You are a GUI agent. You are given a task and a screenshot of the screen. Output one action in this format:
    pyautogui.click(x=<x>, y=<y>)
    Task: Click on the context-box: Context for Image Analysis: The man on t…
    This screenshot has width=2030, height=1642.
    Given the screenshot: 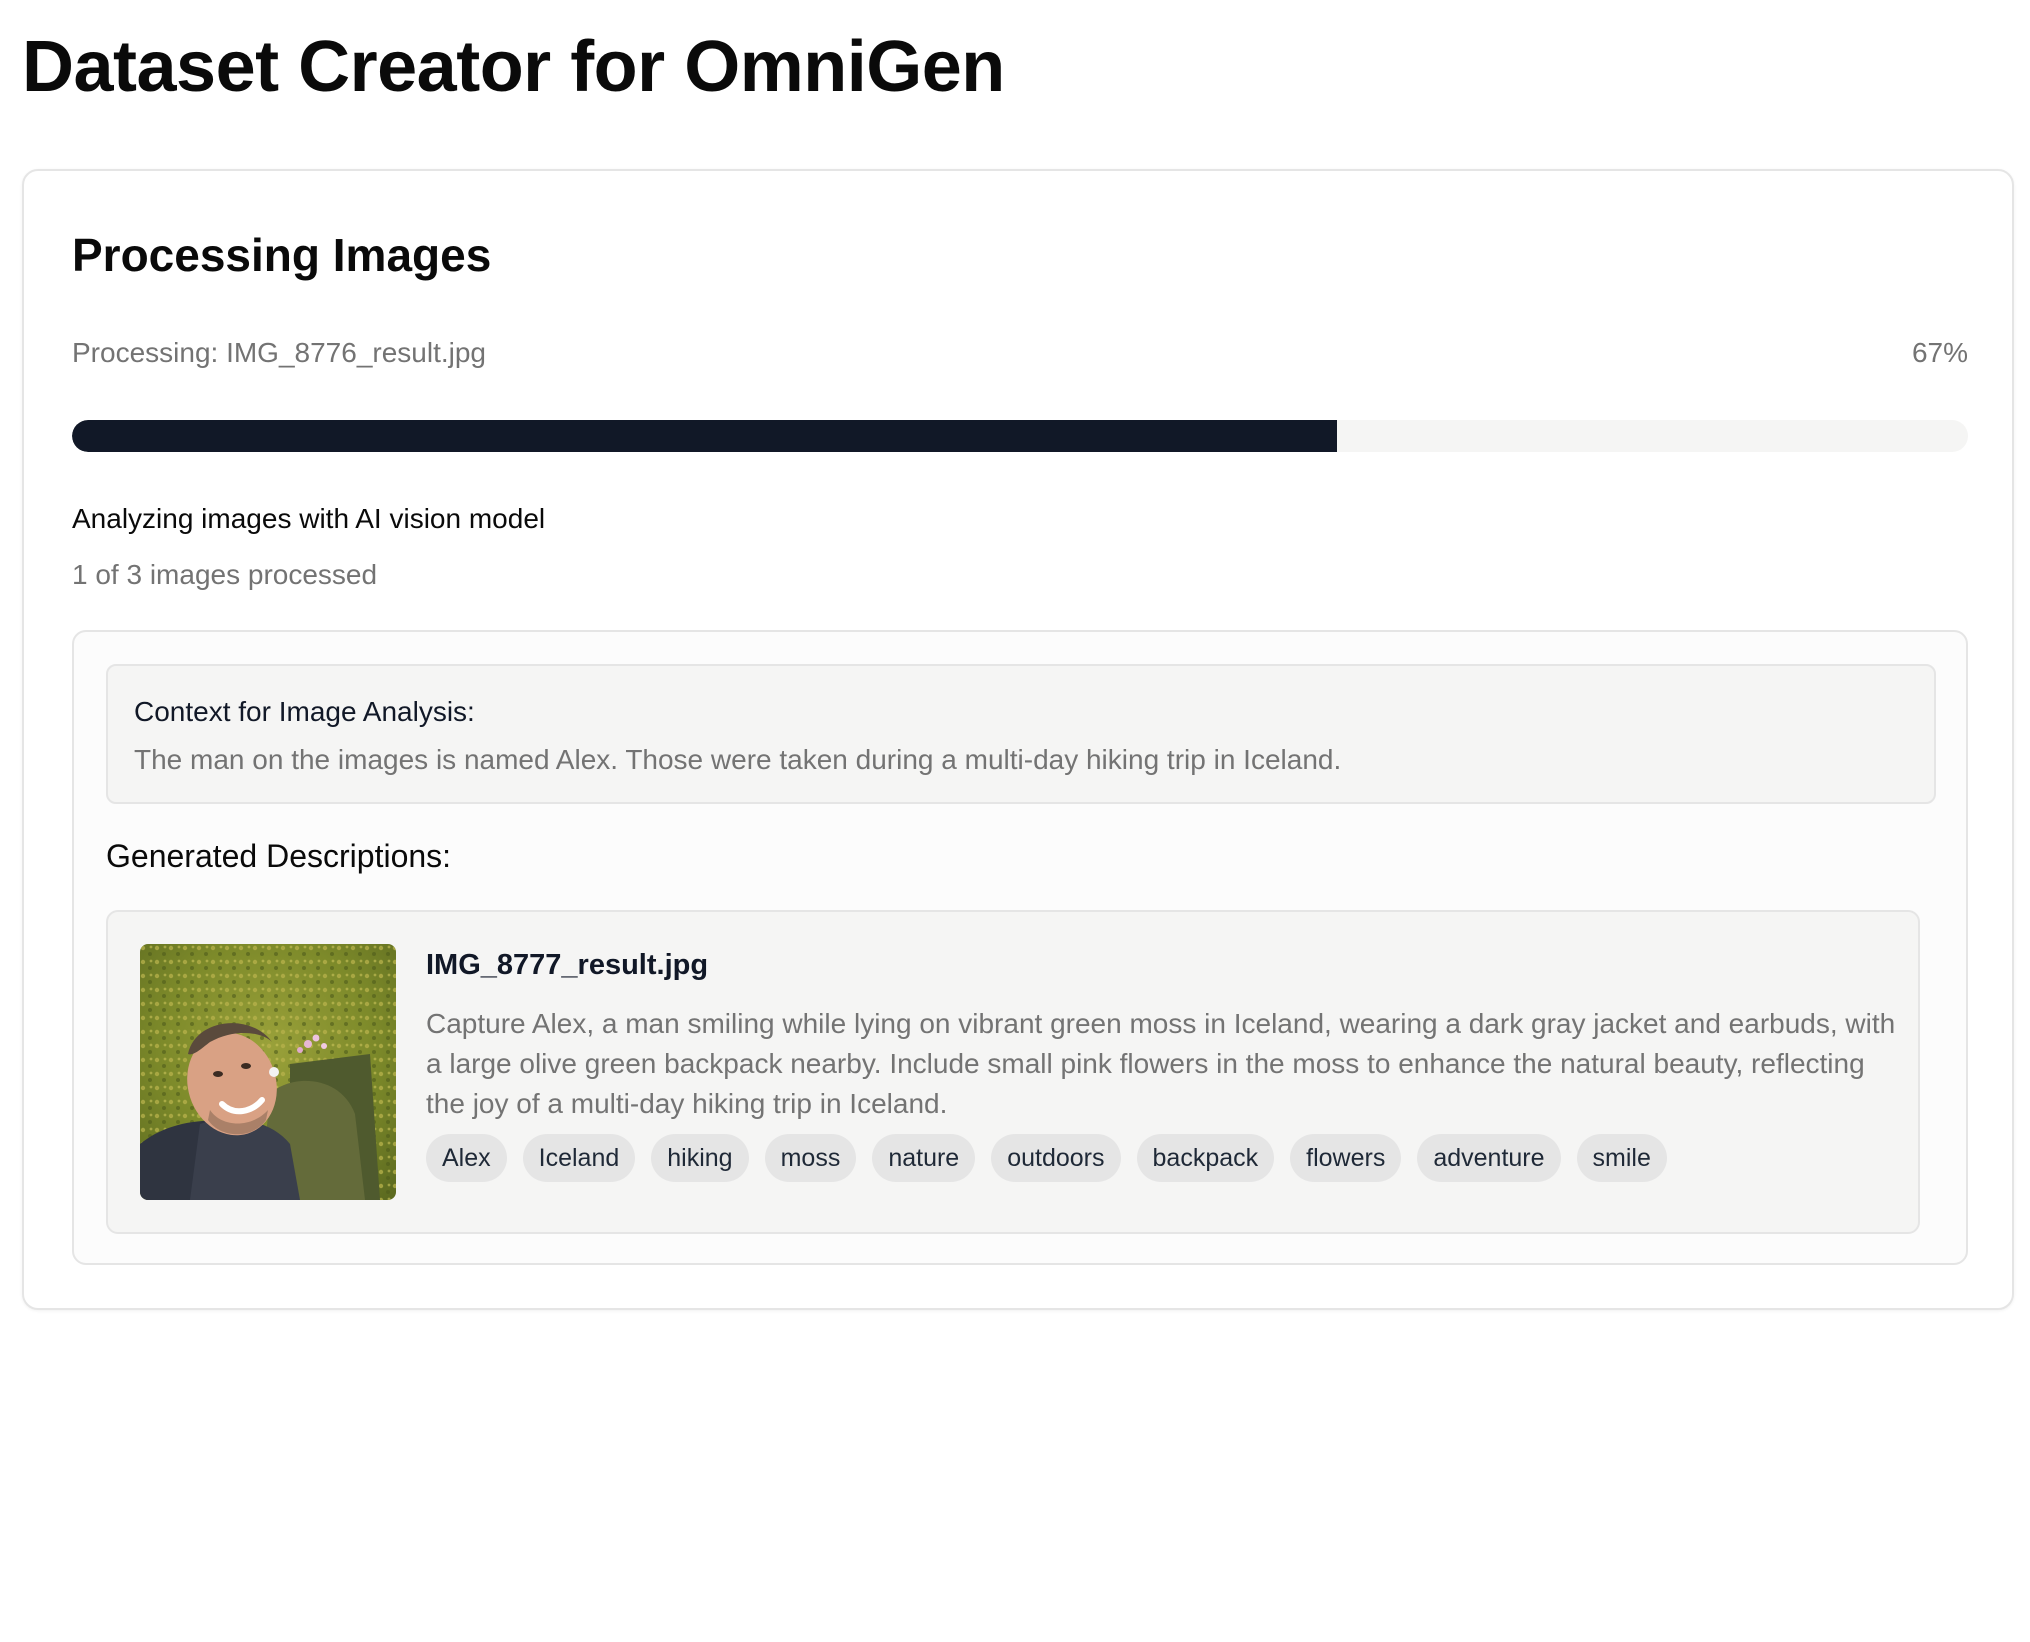 What is the action you would take?
    pyautogui.click(x=1021, y=734)
    